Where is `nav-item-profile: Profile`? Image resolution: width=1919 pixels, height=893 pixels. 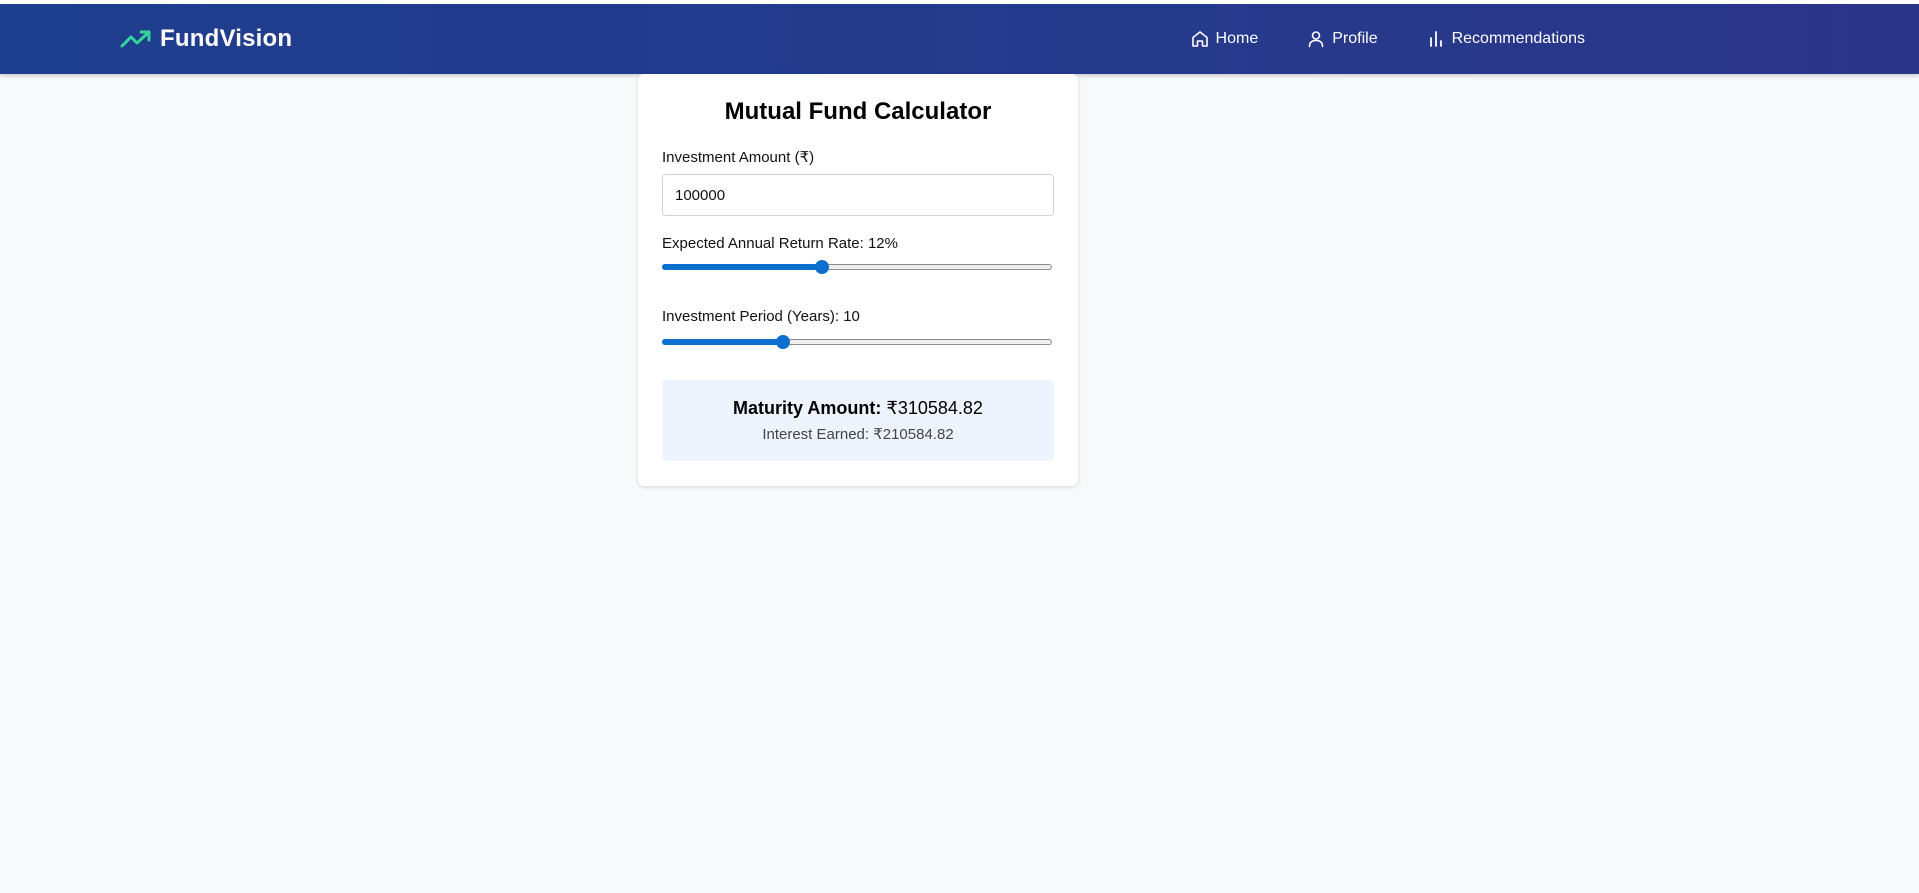 nav-item-profile: Profile is located at coordinates (1342, 39).